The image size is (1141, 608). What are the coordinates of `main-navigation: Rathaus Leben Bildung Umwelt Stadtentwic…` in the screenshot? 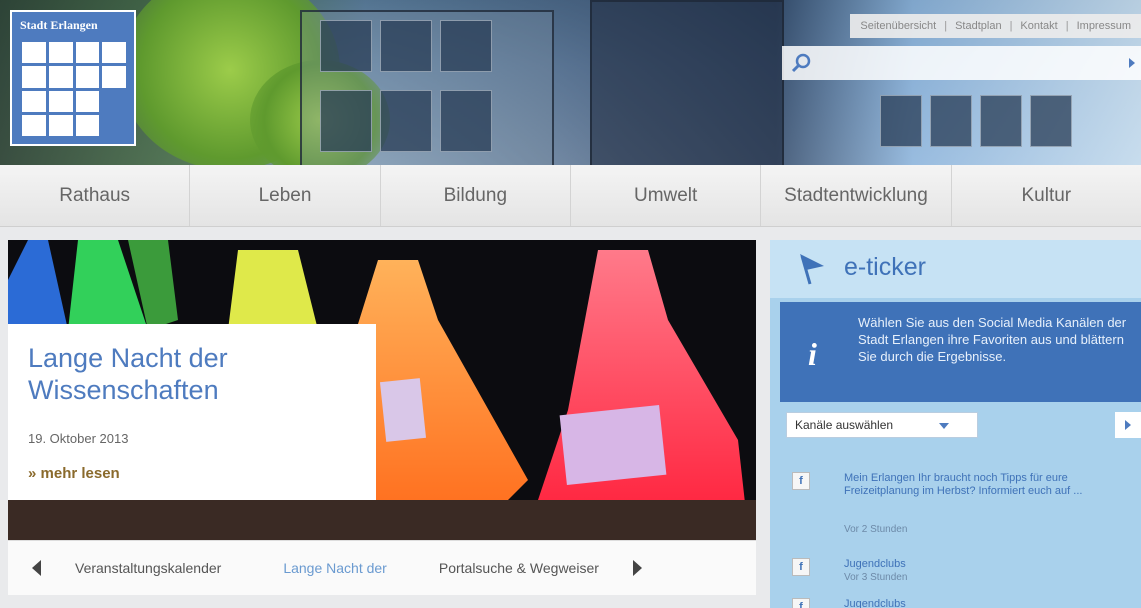 It's located at (570, 196).